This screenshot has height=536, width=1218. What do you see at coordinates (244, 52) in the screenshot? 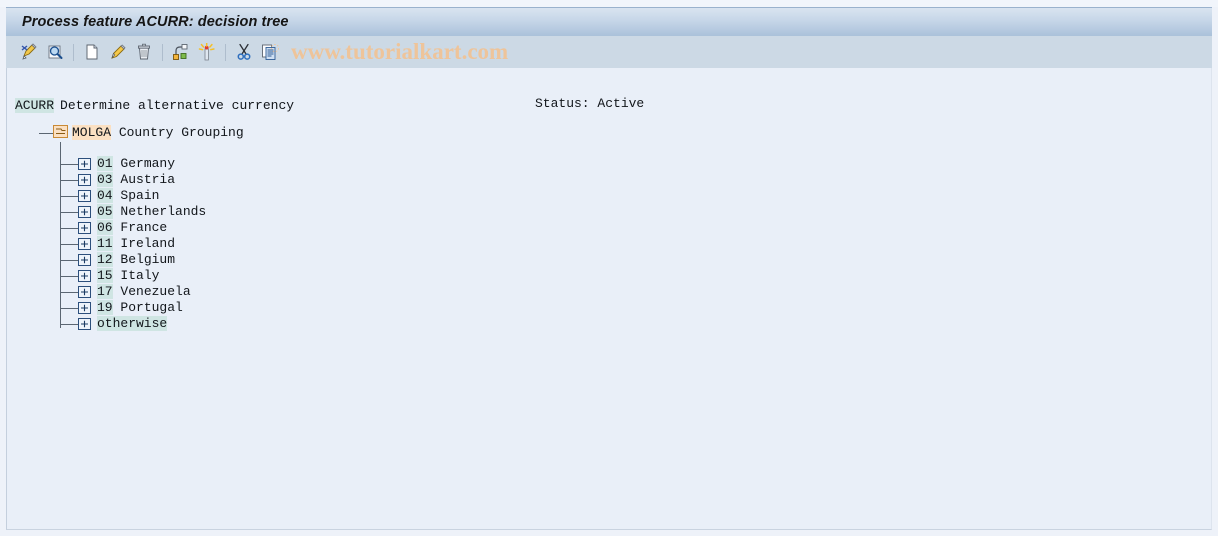
I see `cut-scissors-icon` at bounding box center [244, 52].